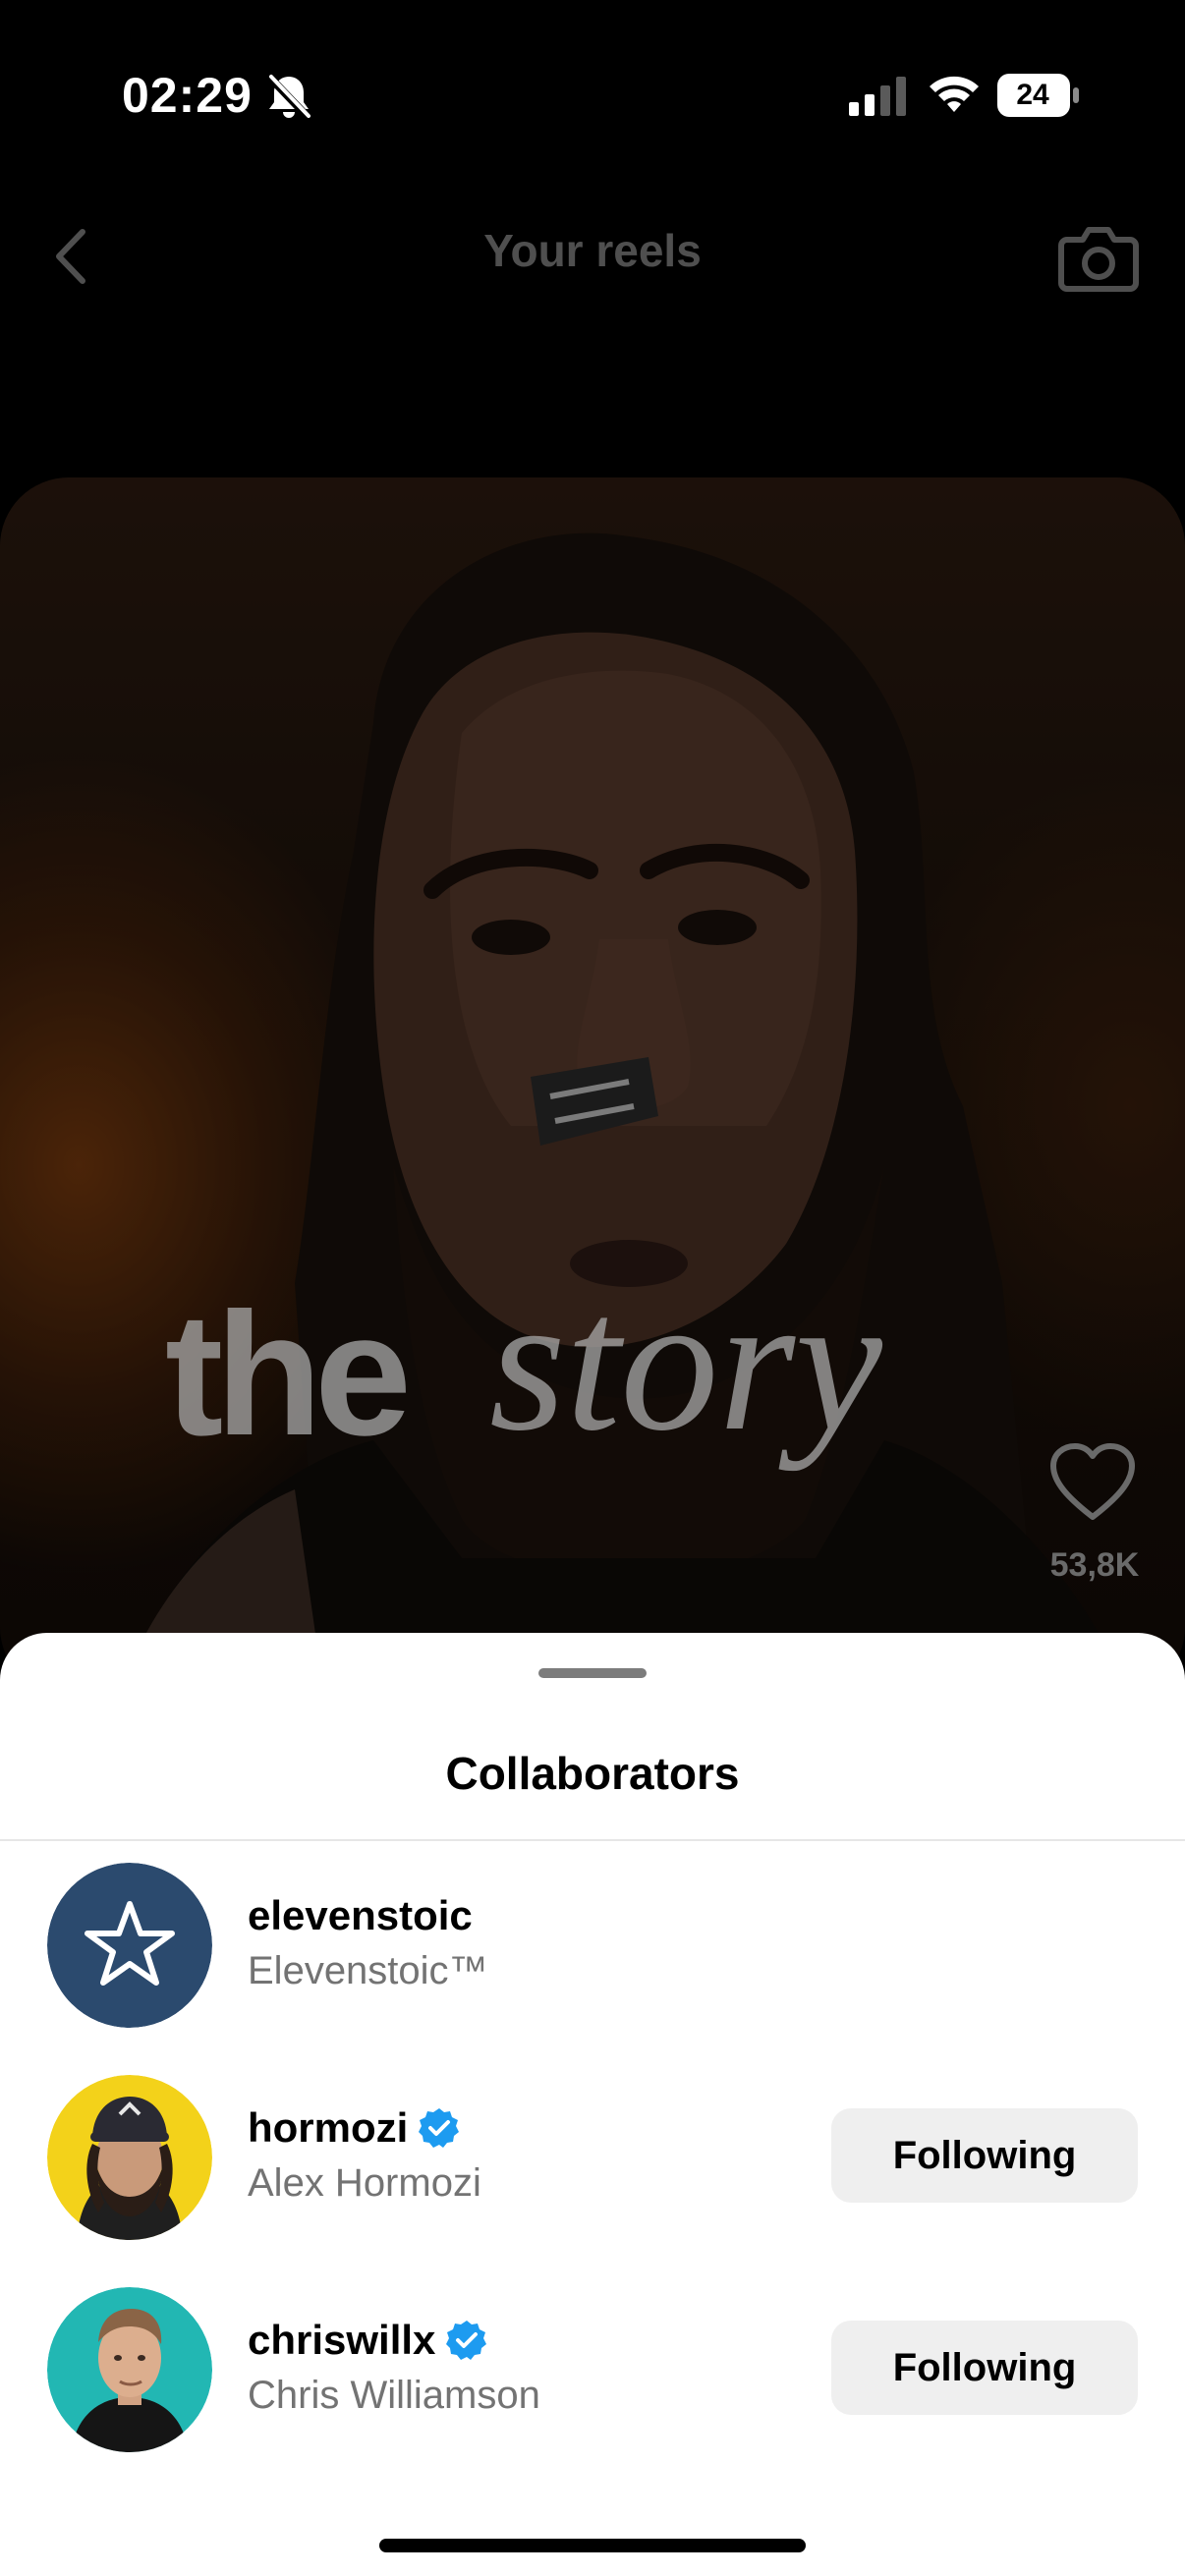 The width and height of the screenshot is (1185, 2576). What do you see at coordinates (1099, 255) in the screenshot?
I see `camera-button` at bounding box center [1099, 255].